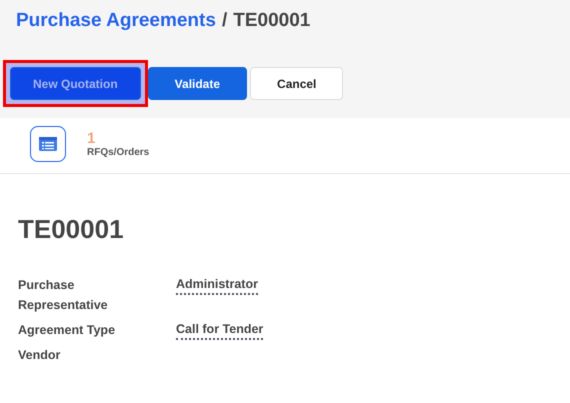 This screenshot has height=403, width=570. I want to click on field-label: Purchase Representative, so click(63, 295).